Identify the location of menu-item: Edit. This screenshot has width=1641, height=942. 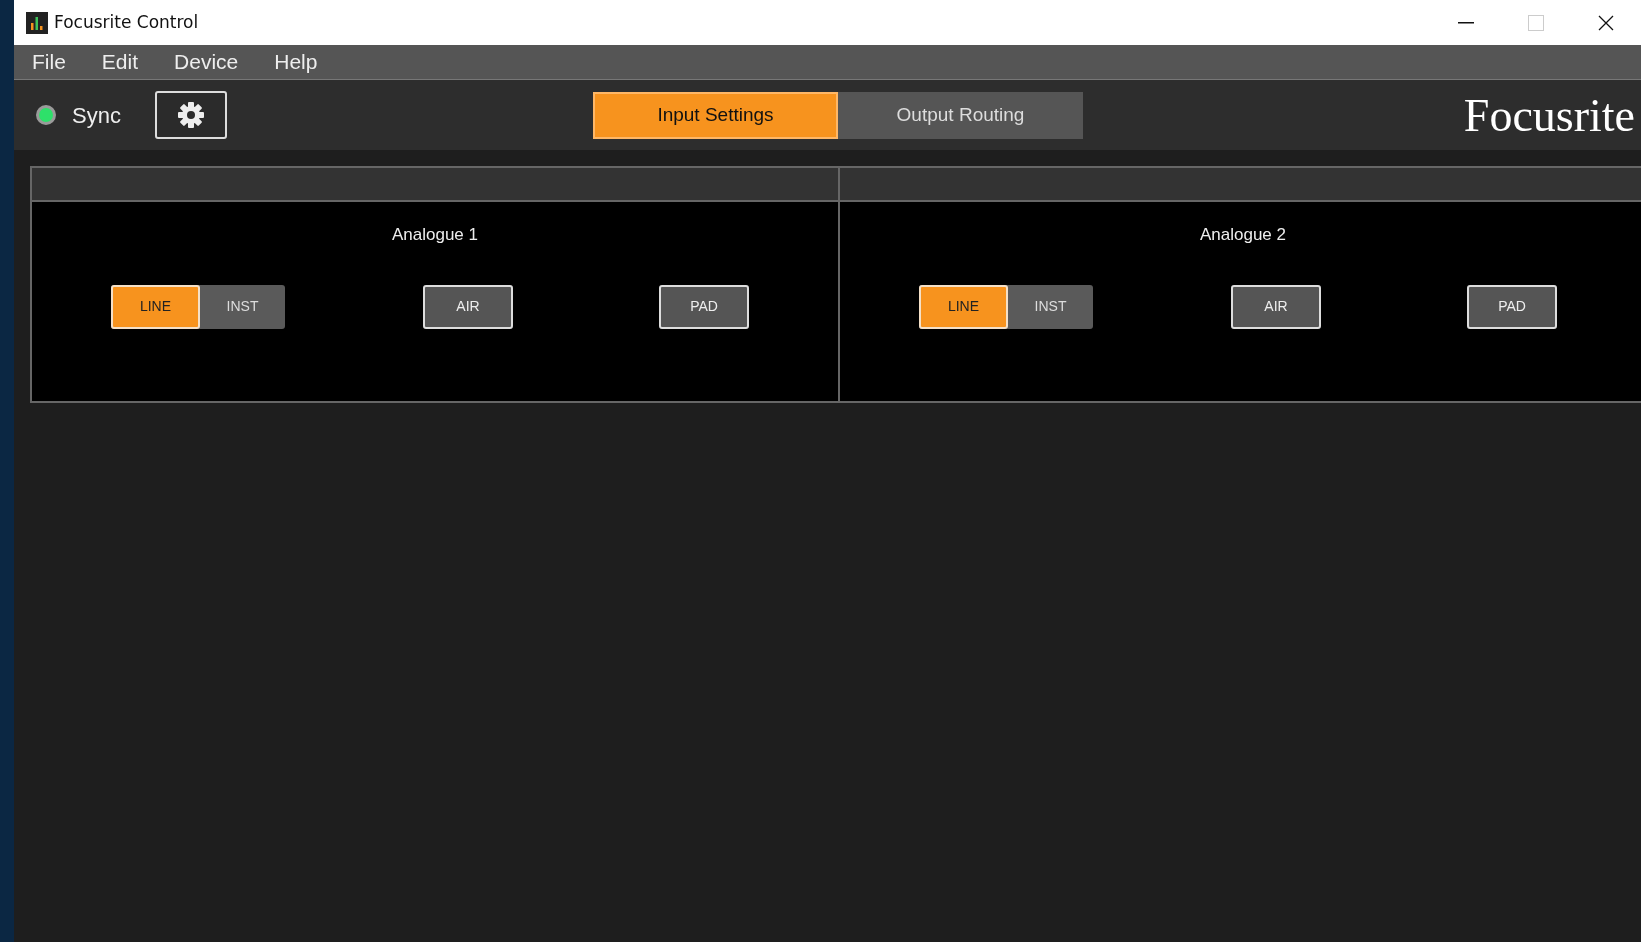
(129, 62).